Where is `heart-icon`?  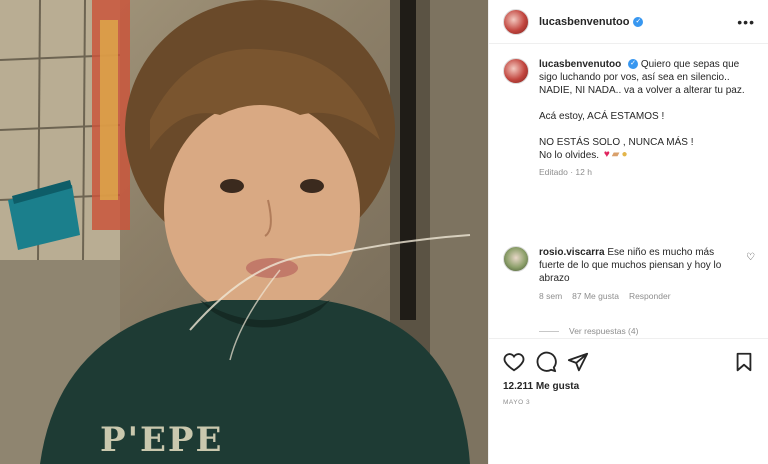 heart-icon is located at coordinates (514, 362).